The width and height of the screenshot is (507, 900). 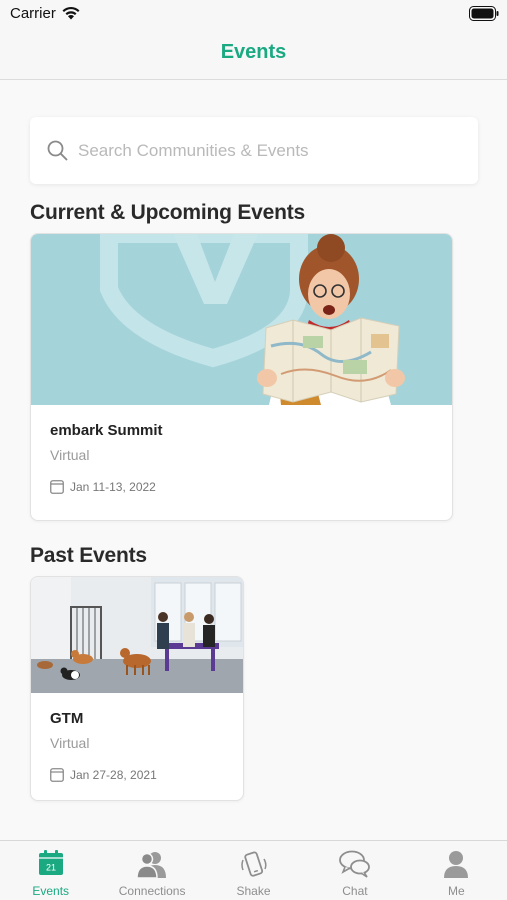 I want to click on person-icon, so click(x=456, y=864).